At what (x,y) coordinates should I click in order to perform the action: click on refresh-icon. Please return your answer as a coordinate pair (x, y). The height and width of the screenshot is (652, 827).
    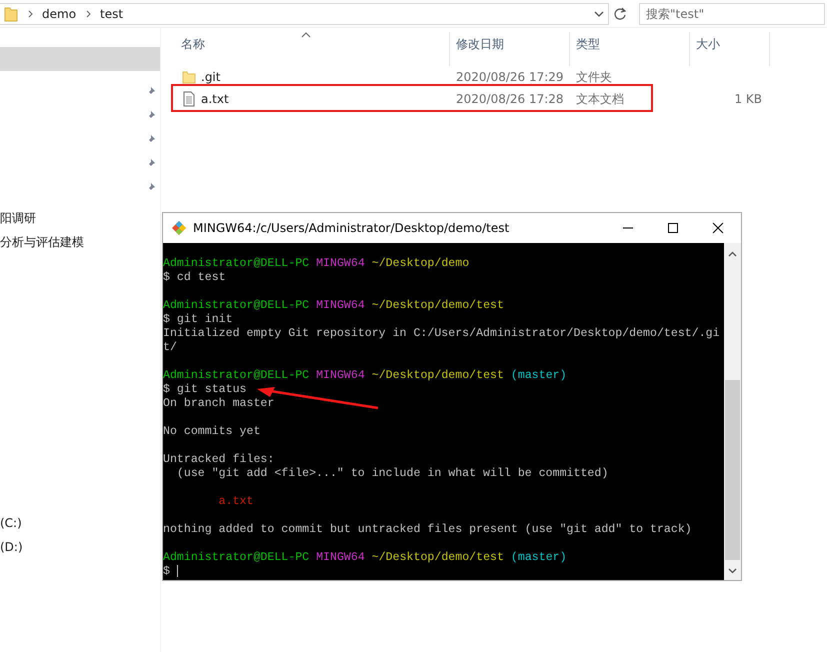
    Looking at the image, I should click on (620, 13).